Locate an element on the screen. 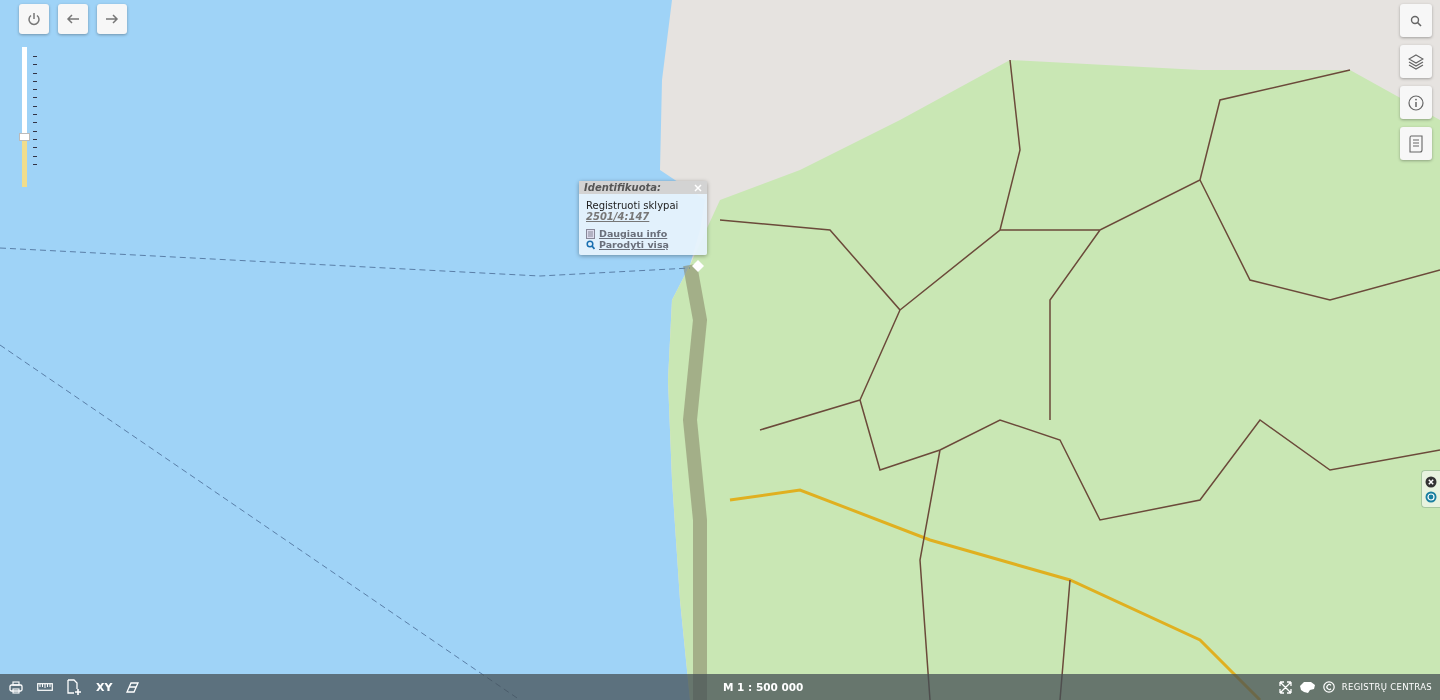 This screenshot has height=700, width=1440. print-button is located at coordinates (16, 687).